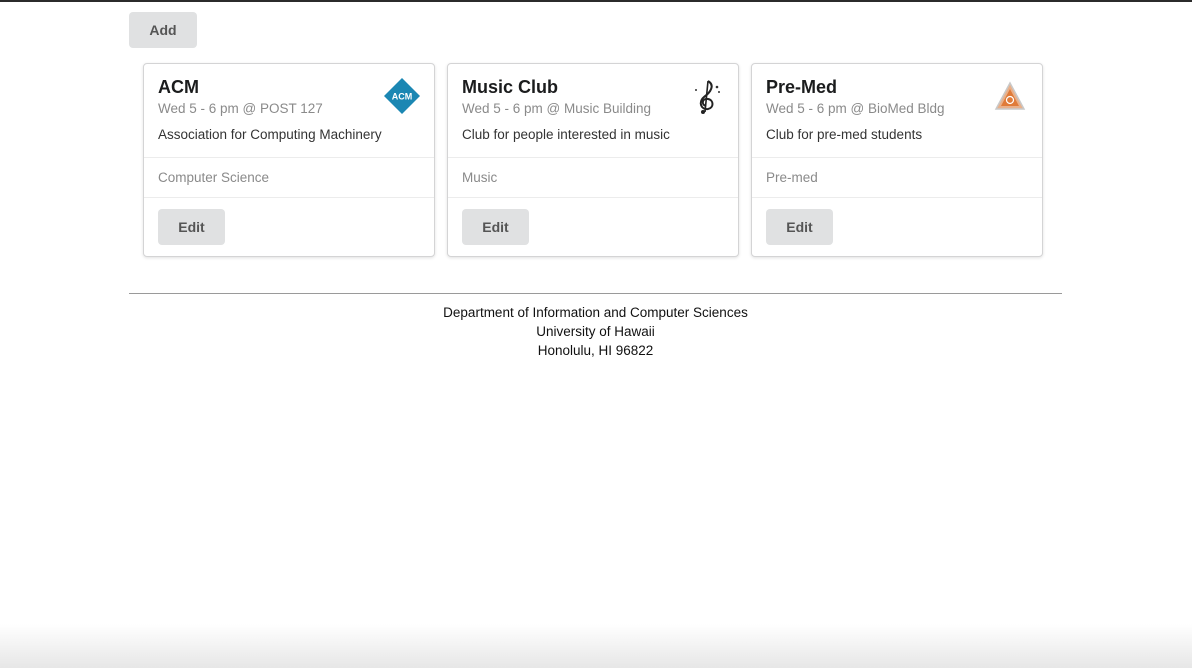 The image size is (1192, 668). What do you see at coordinates (1010, 96) in the screenshot?
I see `premed-triangle-logo-icon` at bounding box center [1010, 96].